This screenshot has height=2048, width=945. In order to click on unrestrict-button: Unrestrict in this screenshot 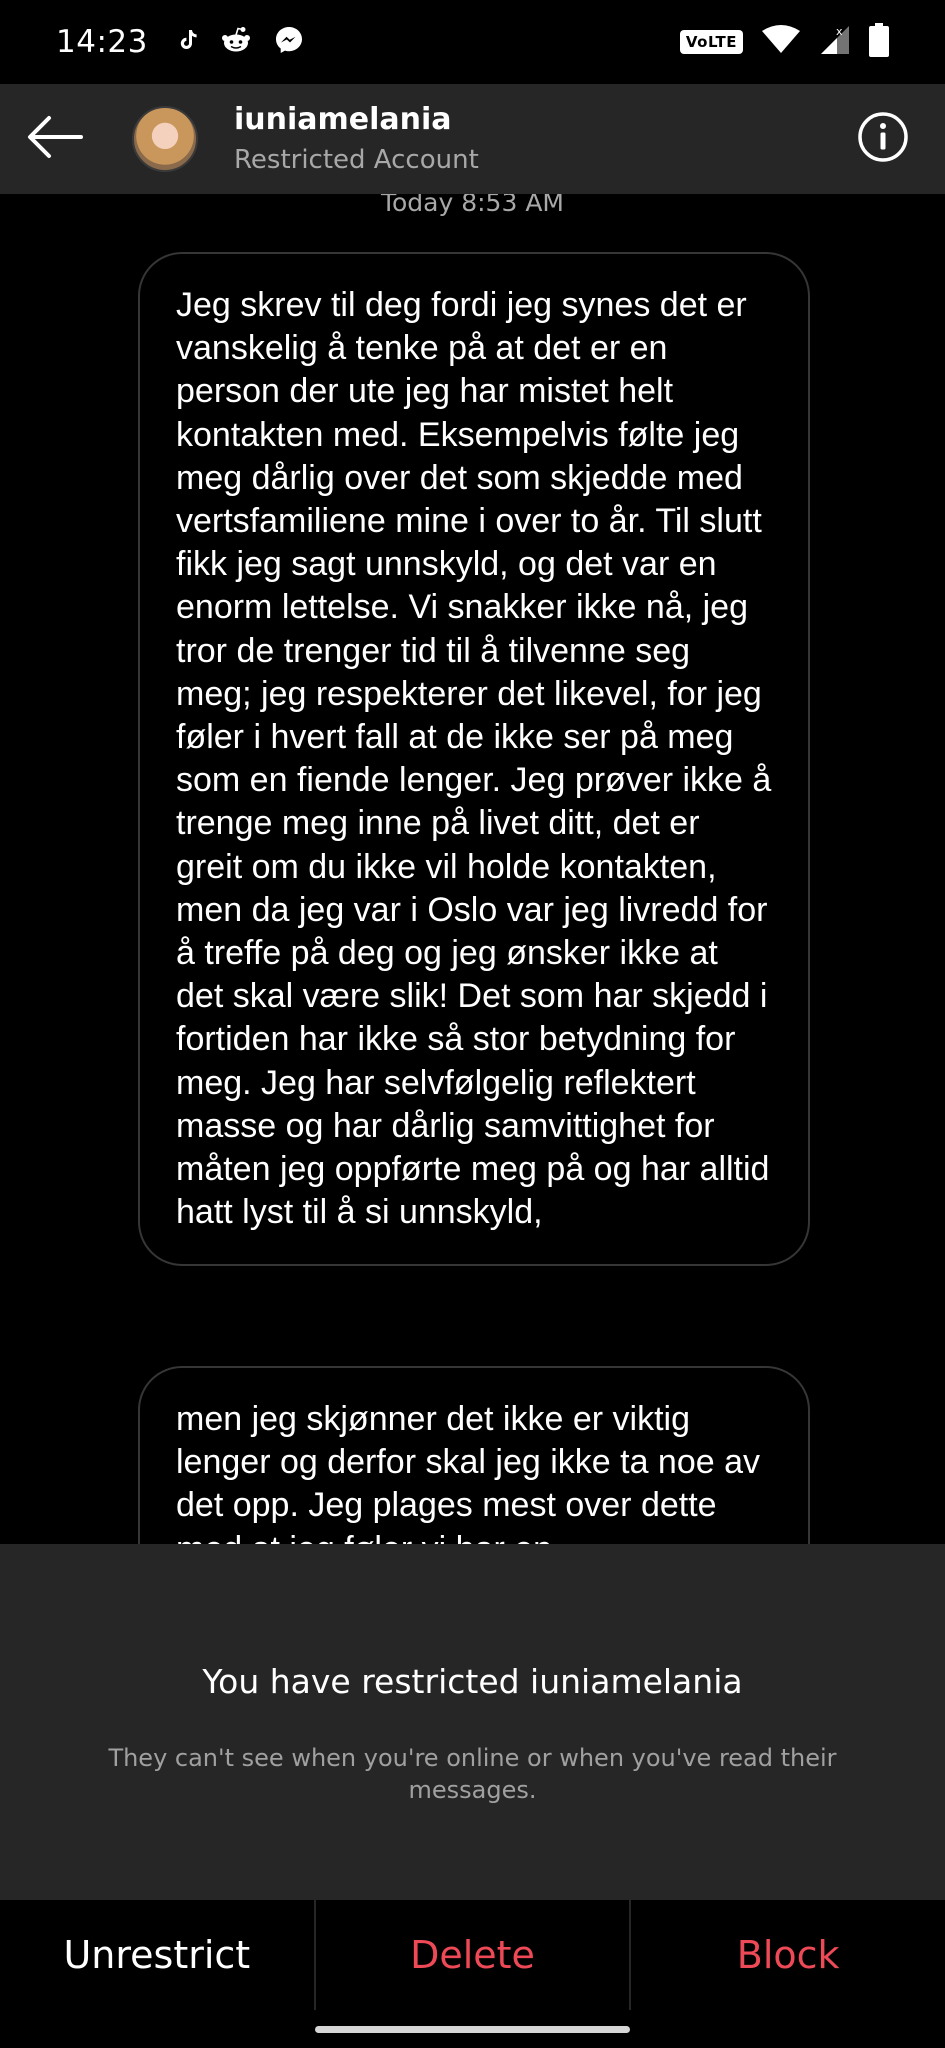, I will do `click(158, 1955)`.